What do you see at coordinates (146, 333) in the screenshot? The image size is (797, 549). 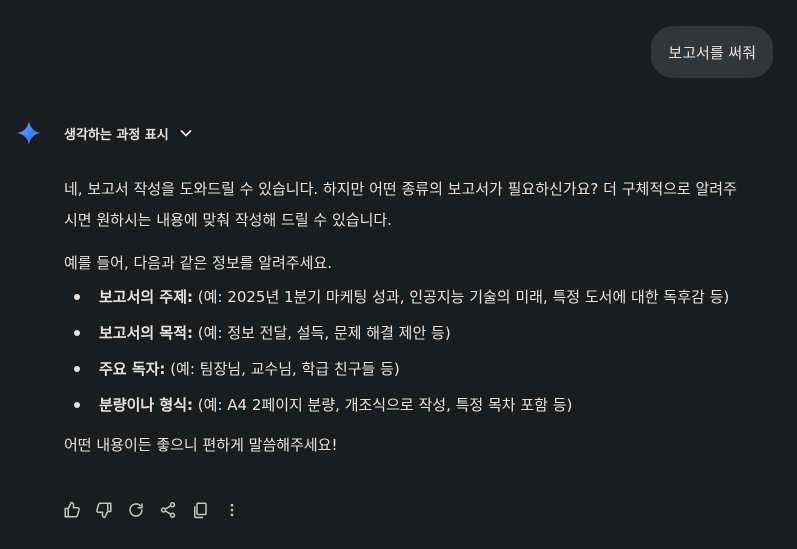 I see `list-item-label: 보고서의 목적:` at bounding box center [146, 333].